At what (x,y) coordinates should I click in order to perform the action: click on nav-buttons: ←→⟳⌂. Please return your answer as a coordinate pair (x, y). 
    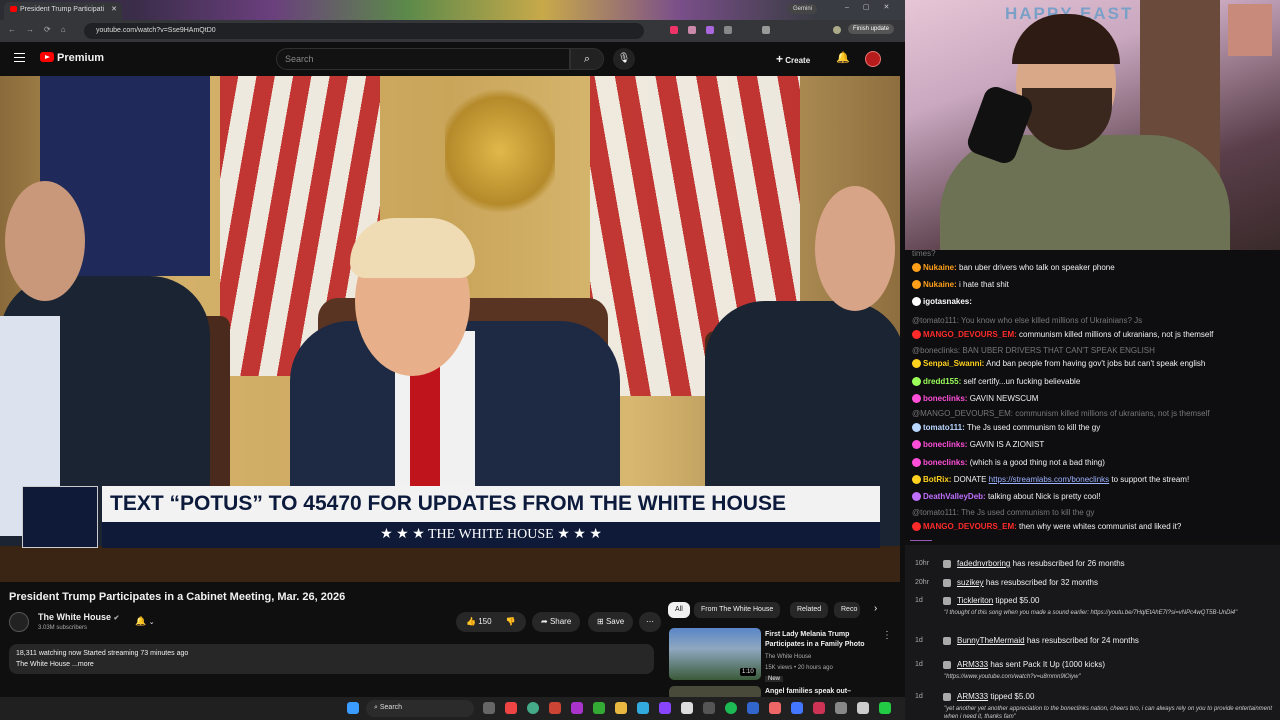
    Looking at the image, I should click on (42, 29).